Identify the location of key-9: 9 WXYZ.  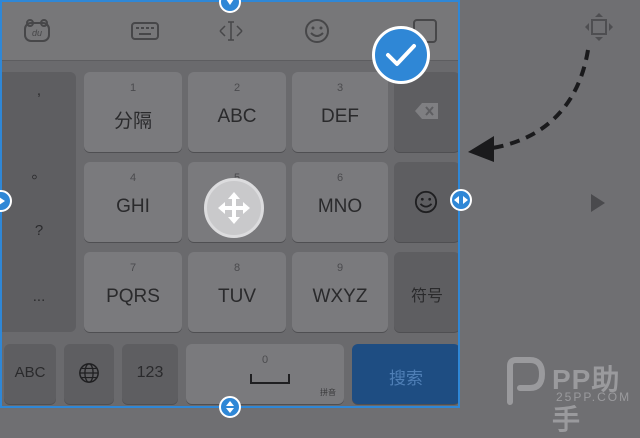
(340, 292).